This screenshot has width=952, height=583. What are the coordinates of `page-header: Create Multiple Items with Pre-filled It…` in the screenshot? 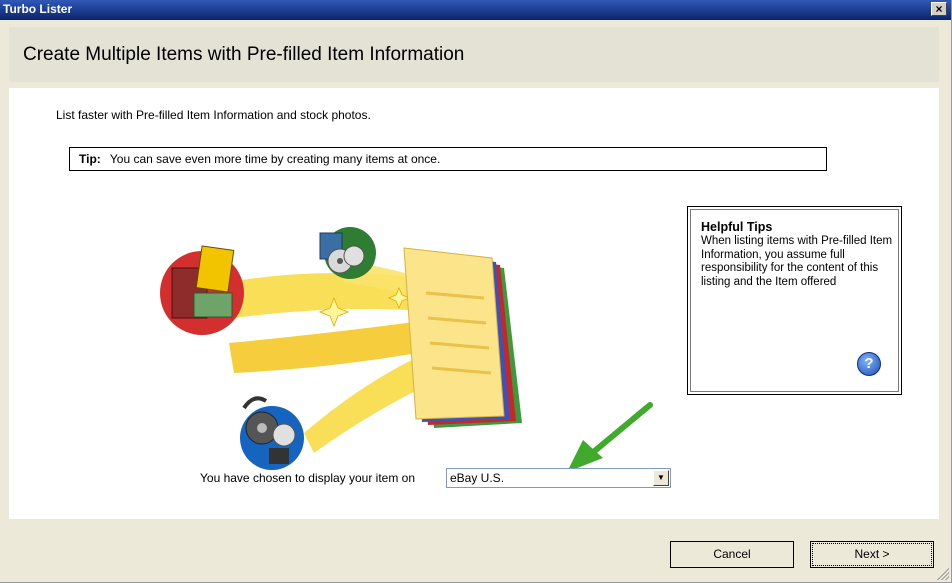 It's located at (474, 54).